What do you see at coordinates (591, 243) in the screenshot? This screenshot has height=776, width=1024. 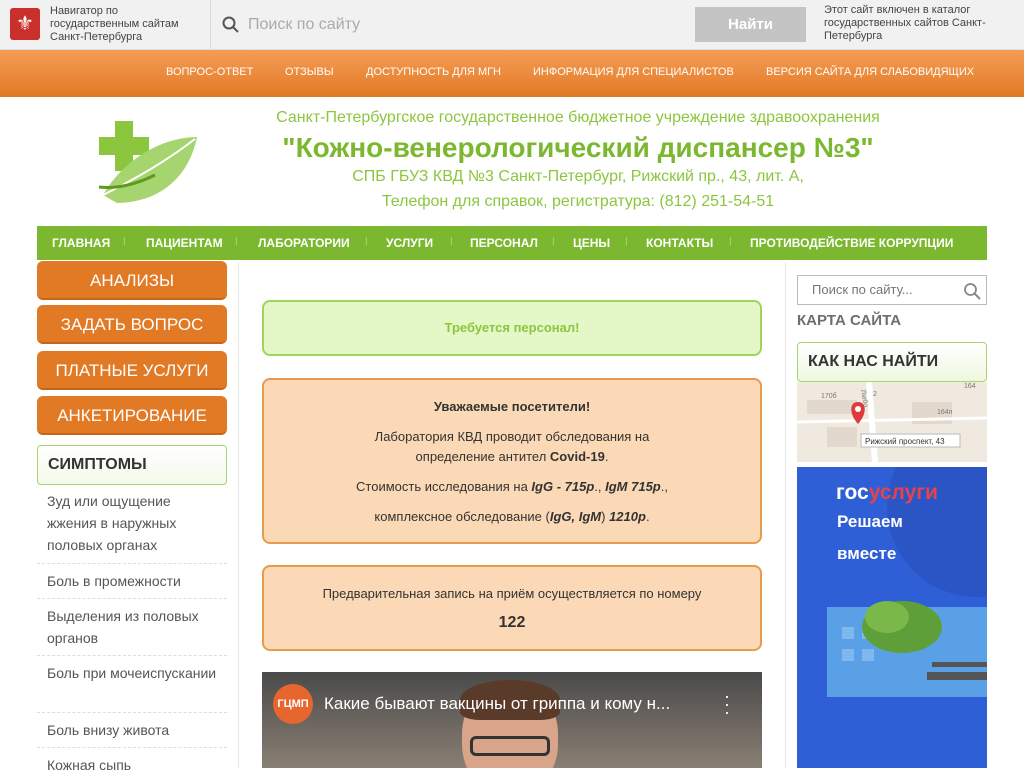 I see `nav-item-prices: ЦЕНЫ` at bounding box center [591, 243].